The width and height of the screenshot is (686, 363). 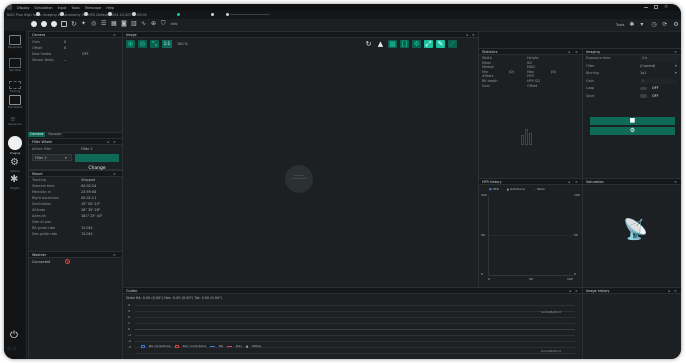 What do you see at coordinates (632, 121) in the screenshot?
I see `start-capture-button: ■` at bounding box center [632, 121].